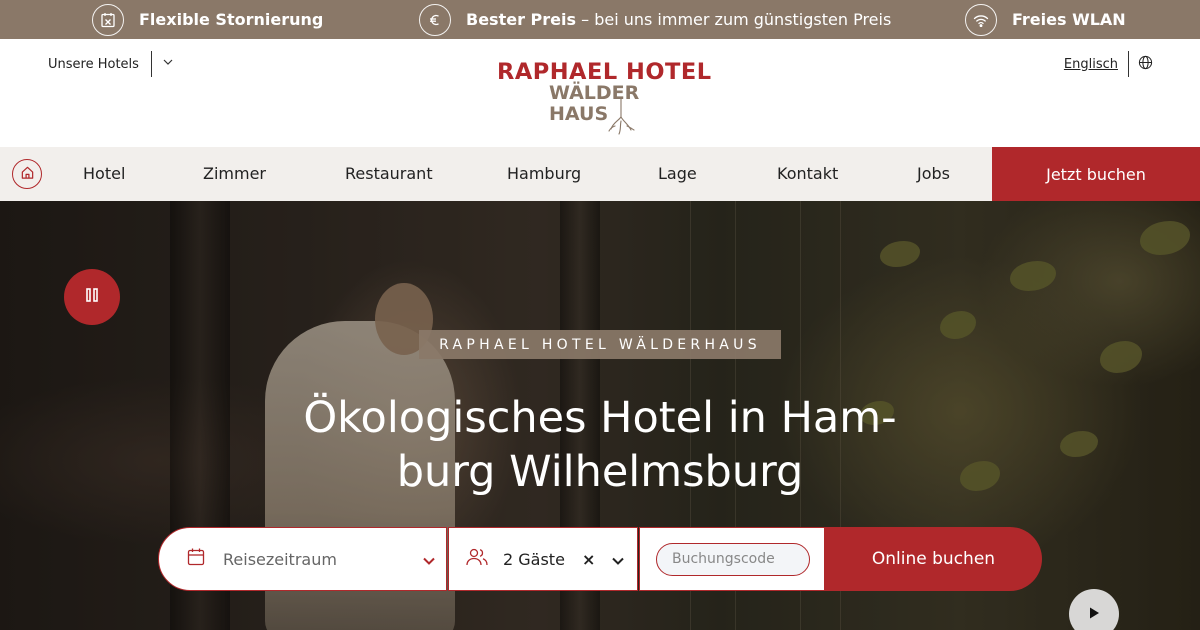 The height and width of the screenshot is (630, 1200). Describe the element at coordinates (933, 559) in the screenshot. I see `online-book-button: Online buchen` at that location.